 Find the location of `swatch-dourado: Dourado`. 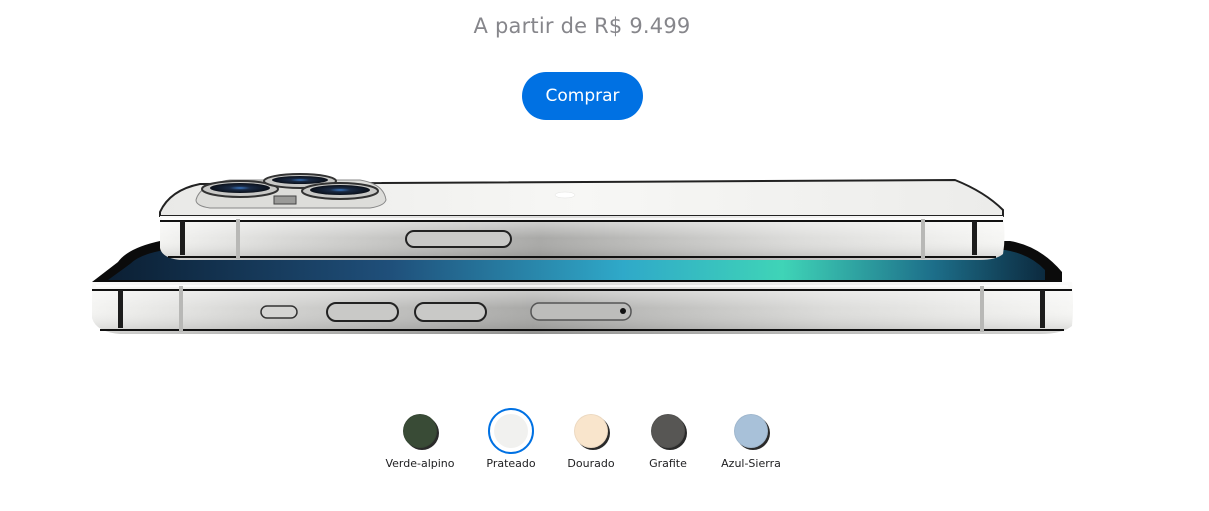

swatch-dourado: Dourado is located at coordinates (591, 439).